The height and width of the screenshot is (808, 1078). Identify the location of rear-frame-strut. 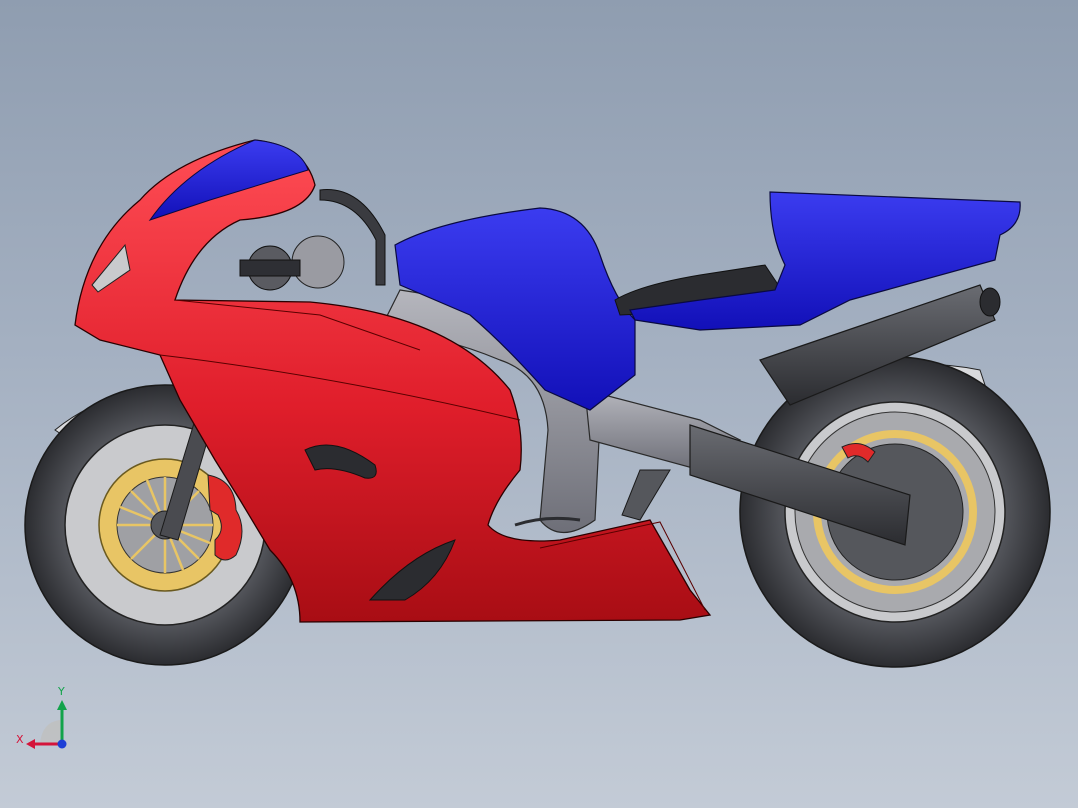
(646, 495).